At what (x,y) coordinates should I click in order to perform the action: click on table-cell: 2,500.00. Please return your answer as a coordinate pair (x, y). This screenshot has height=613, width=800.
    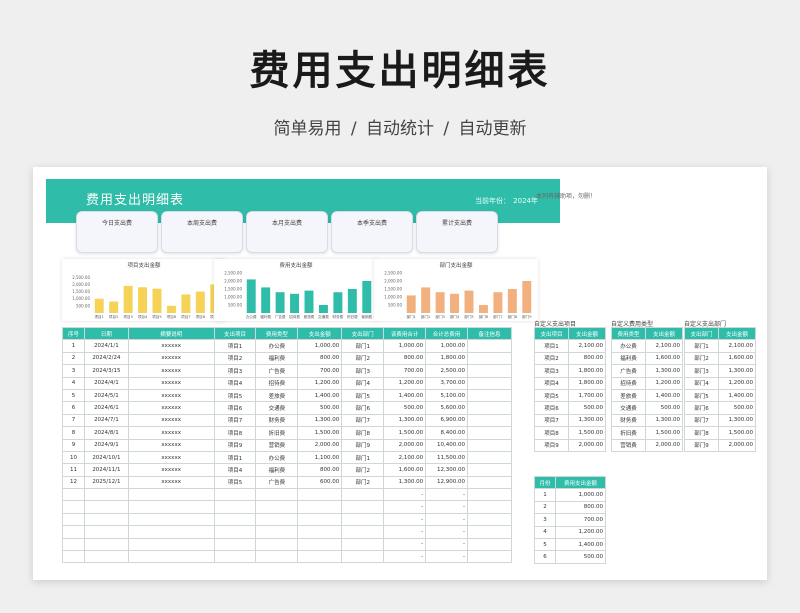
    Looking at the image, I should click on (447, 371).